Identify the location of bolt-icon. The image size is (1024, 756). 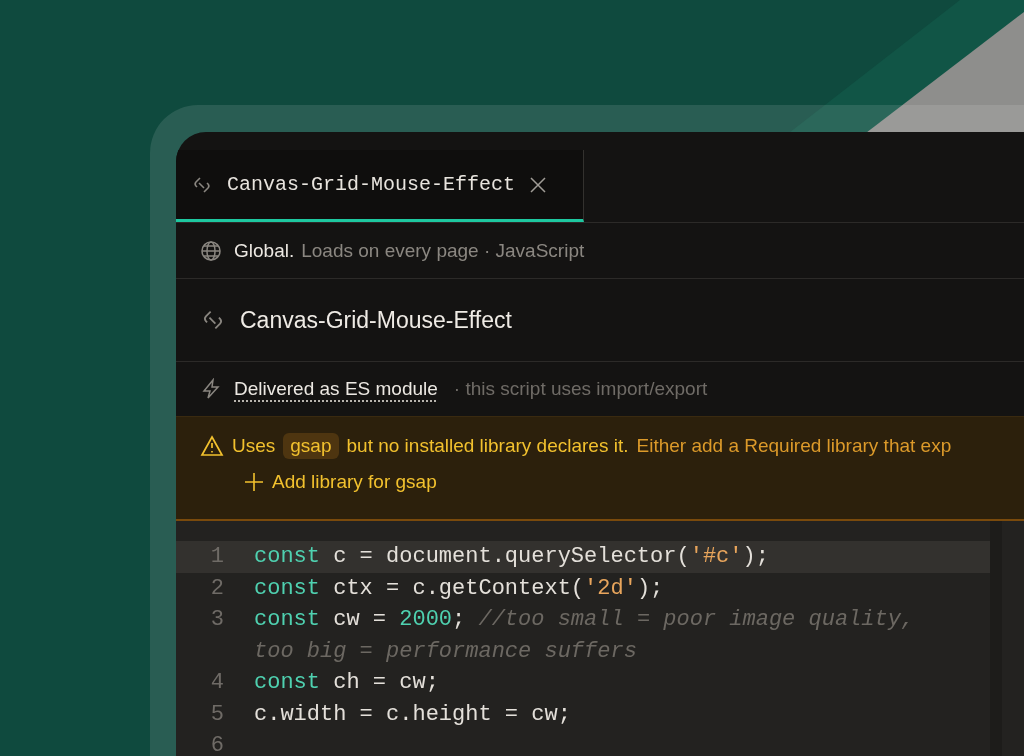
(211, 389).